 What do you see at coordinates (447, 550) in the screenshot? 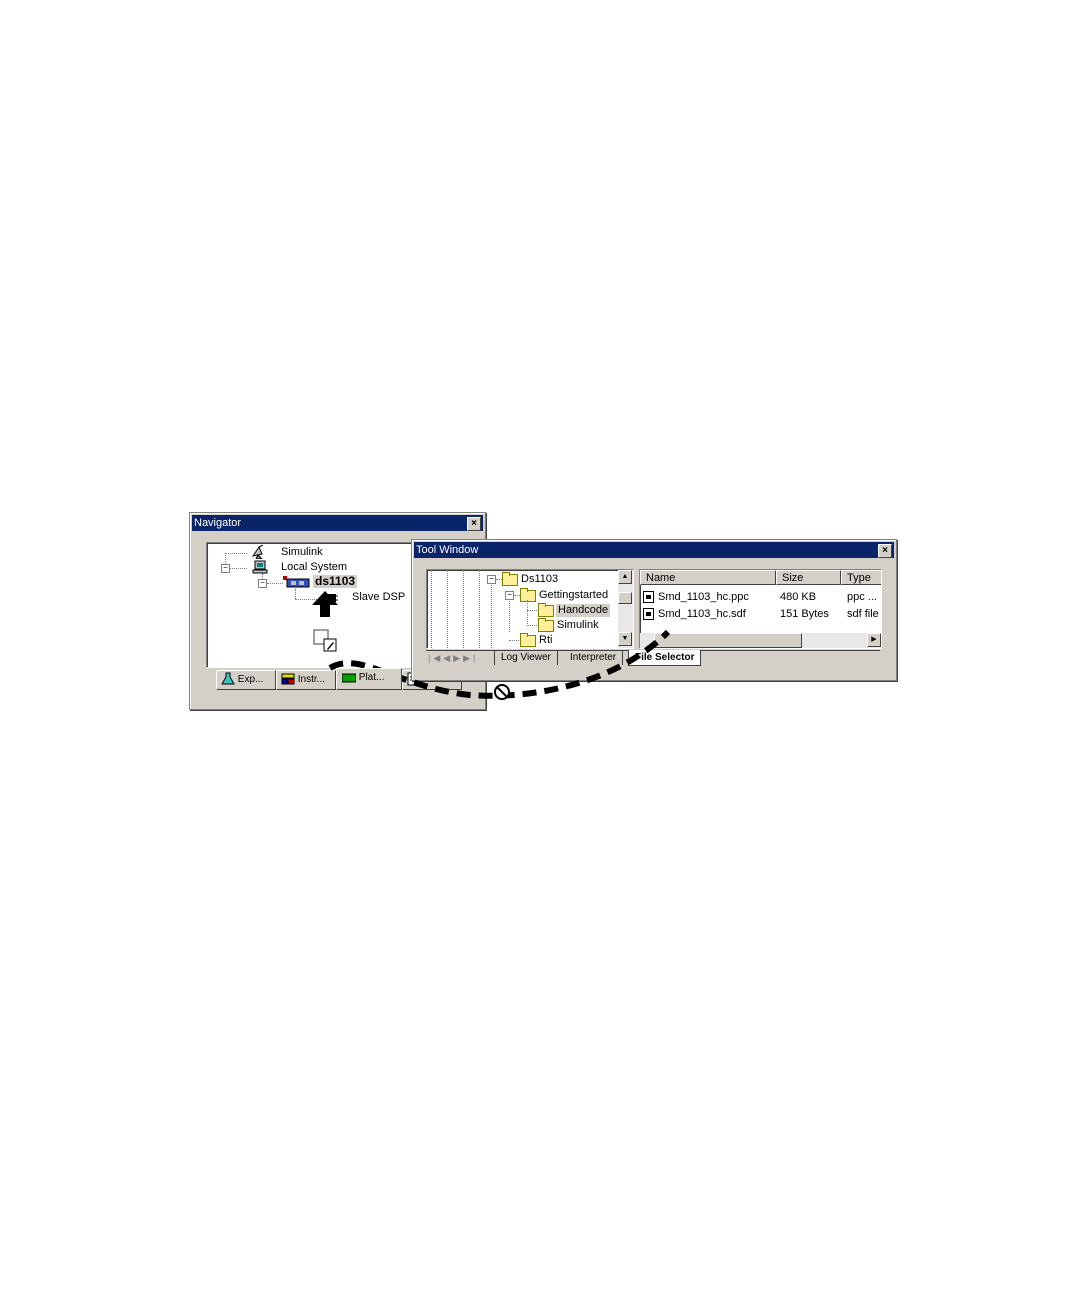
I see `tool-window-title: Tool Window` at bounding box center [447, 550].